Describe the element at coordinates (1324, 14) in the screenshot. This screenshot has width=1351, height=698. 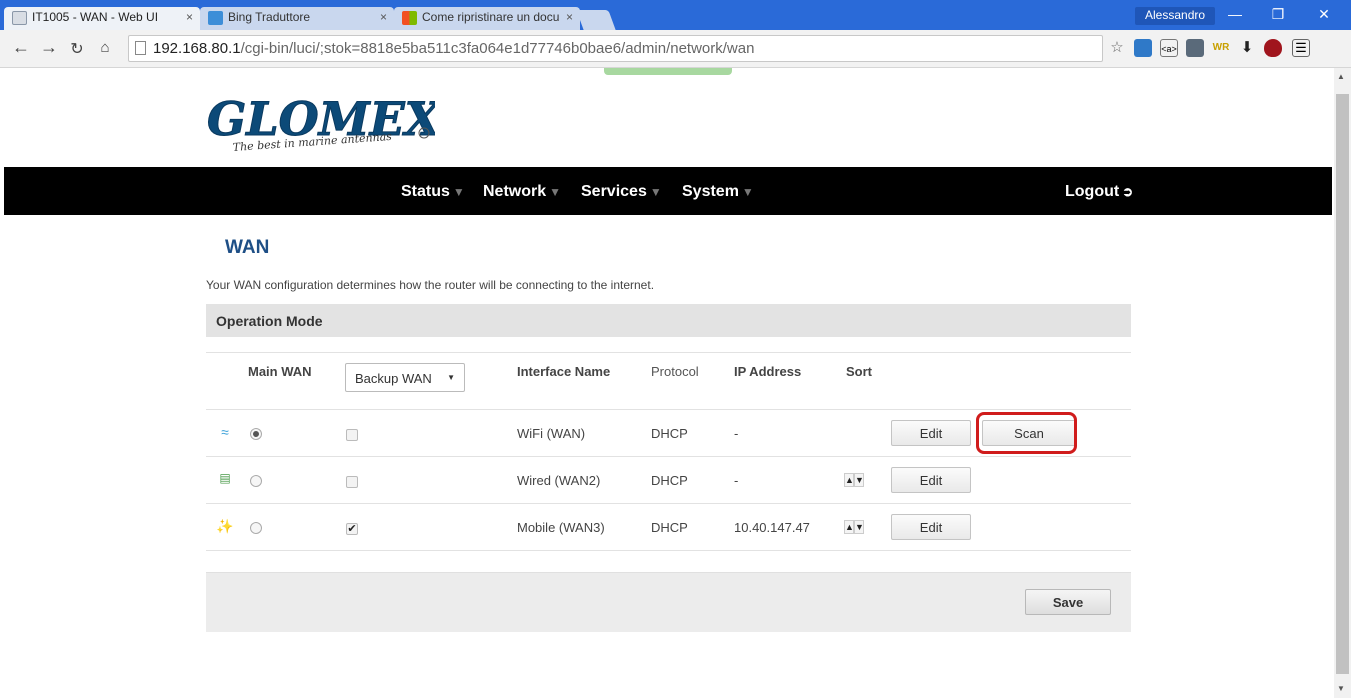
I see `close-window-icon: ✕` at that location.